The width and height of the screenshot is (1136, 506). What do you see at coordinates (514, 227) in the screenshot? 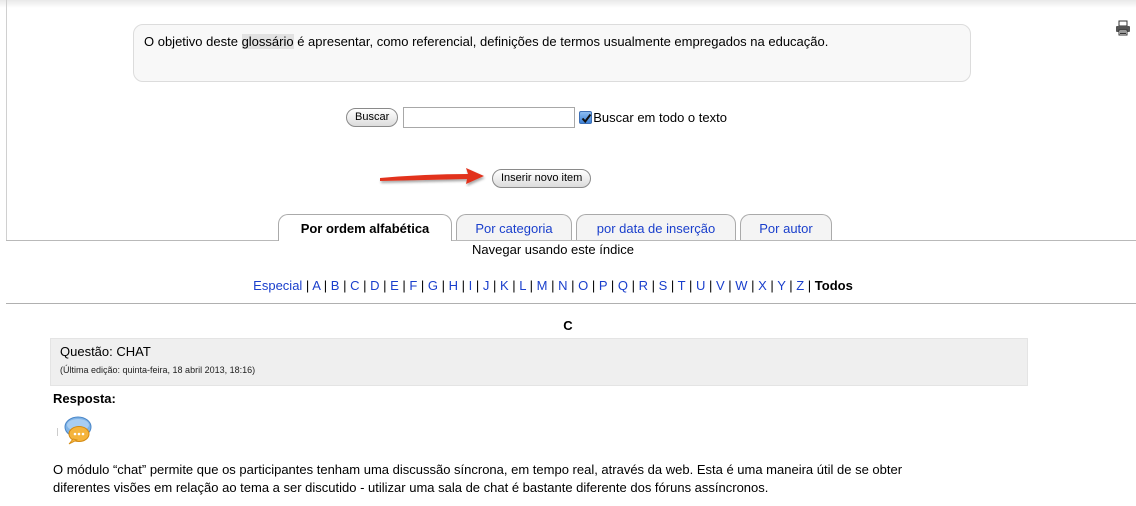
I see `tab-category: Por categoria` at bounding box center [514, 227].